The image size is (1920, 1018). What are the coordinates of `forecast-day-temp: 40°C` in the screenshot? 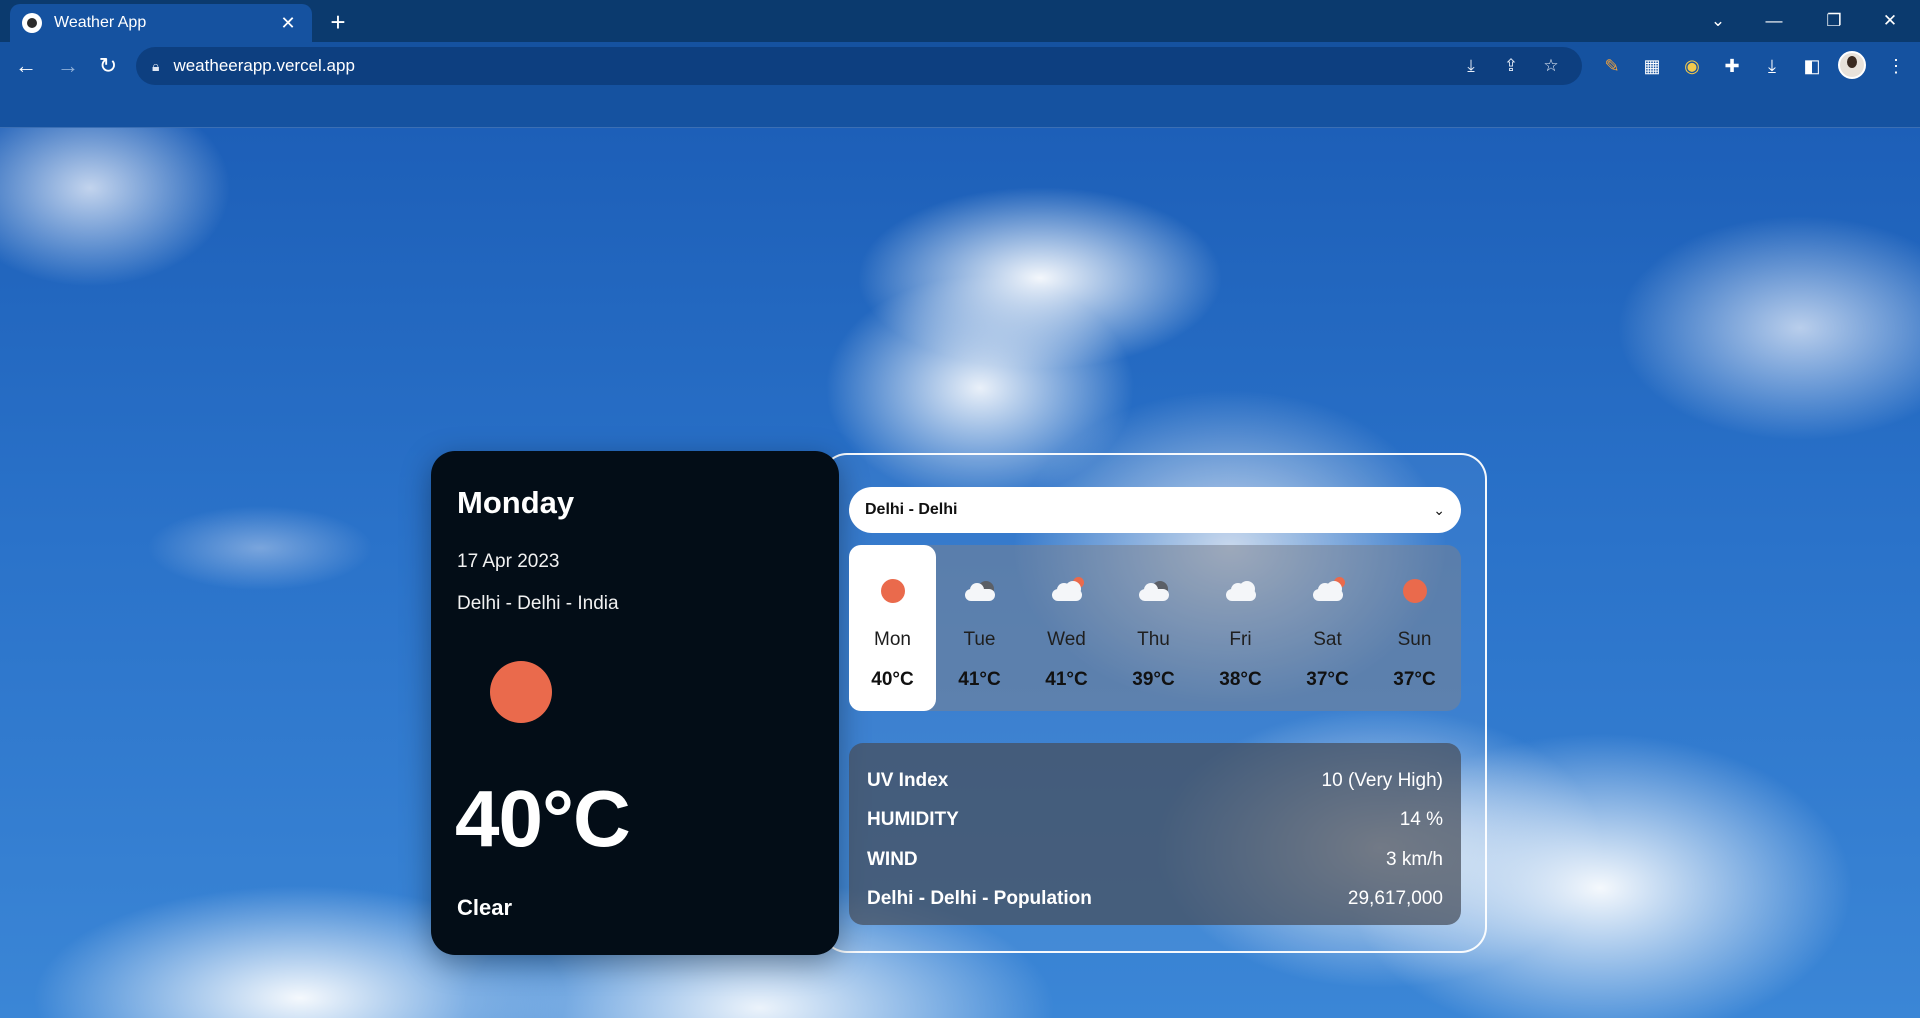 It's located at (892, 679).